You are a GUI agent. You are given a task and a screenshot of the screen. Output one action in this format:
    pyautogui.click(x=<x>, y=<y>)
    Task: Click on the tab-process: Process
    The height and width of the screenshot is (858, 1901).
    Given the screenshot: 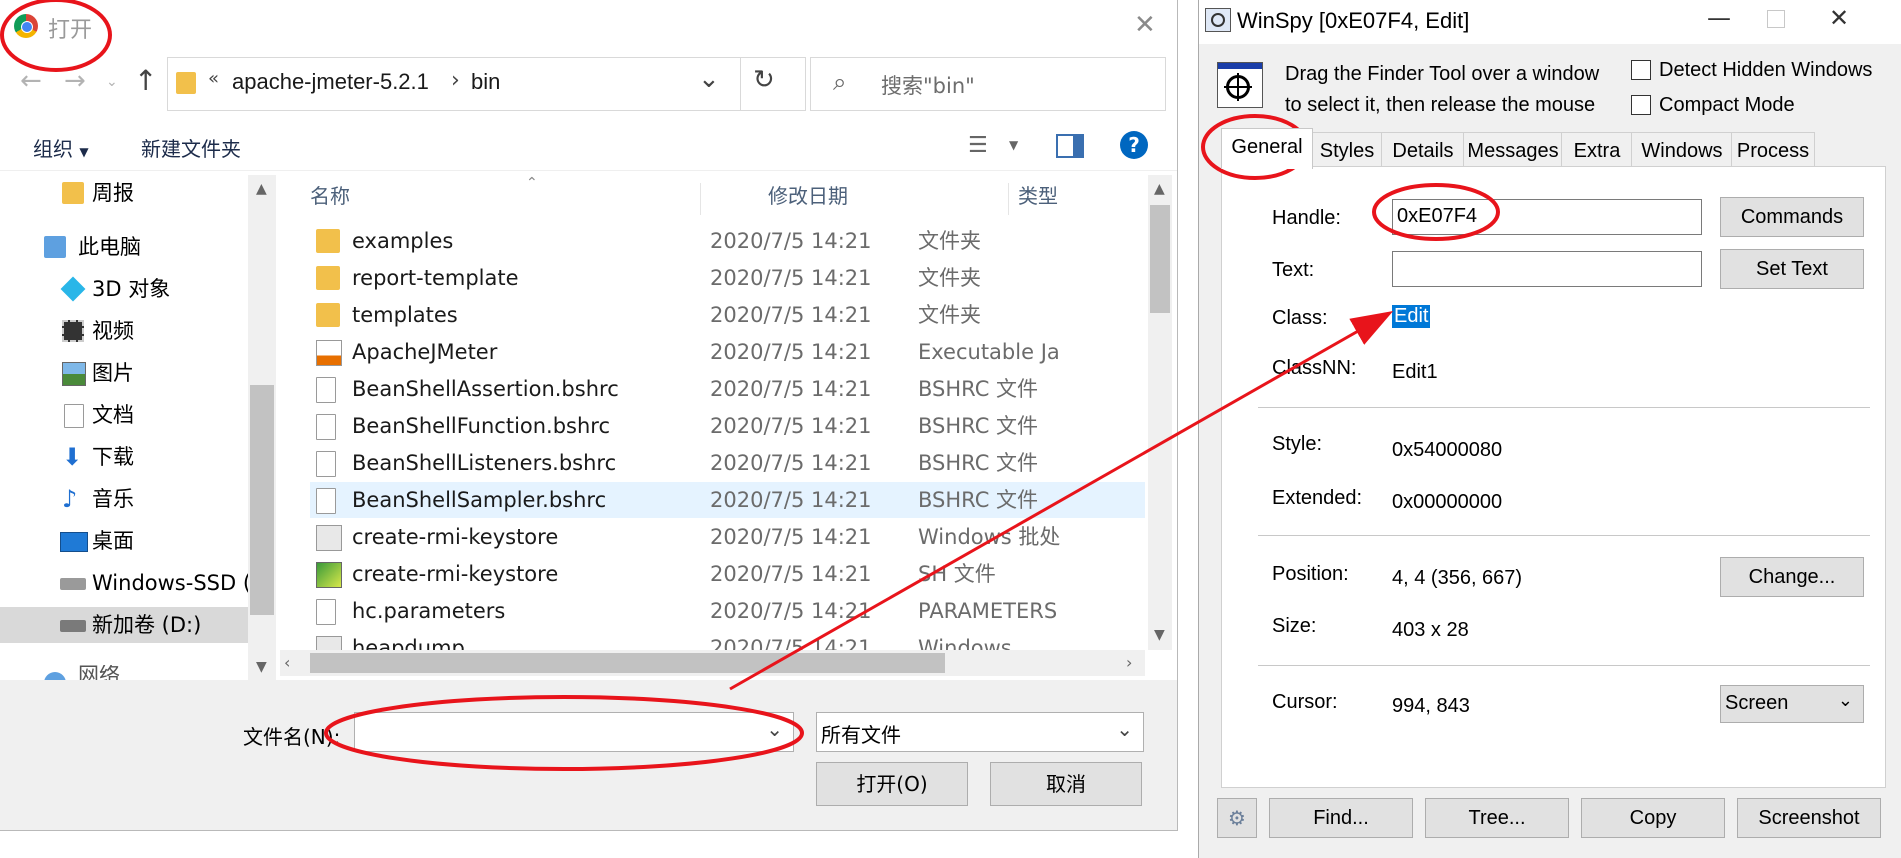 What is the action you would take?
    pyautogui.click(x=1773, y=150)
    